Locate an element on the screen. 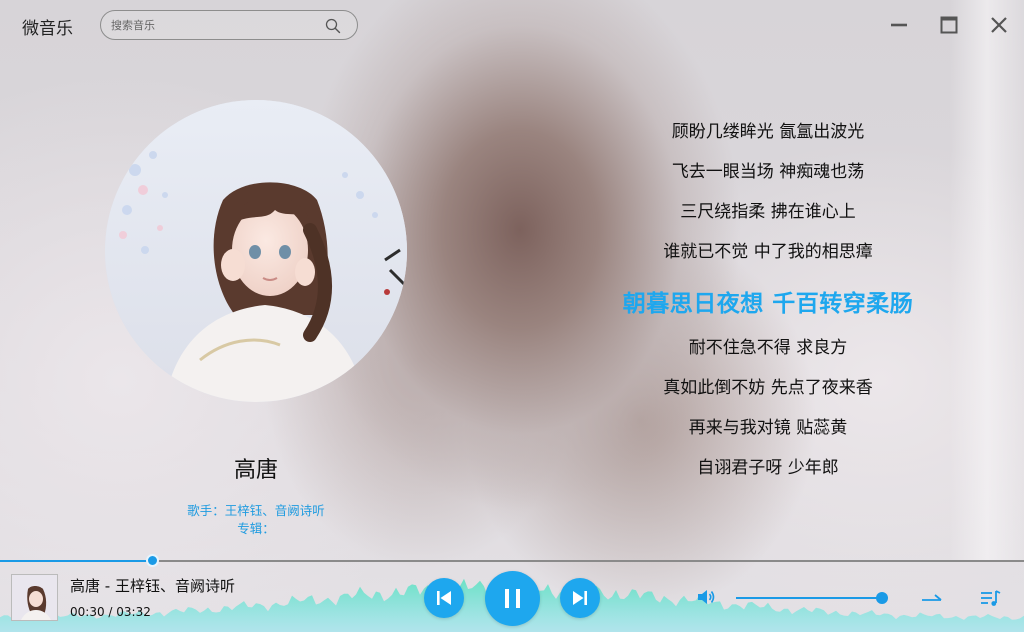 Image resolution: width=1024 pixels, height=632 pixels. lyric-line: 顾盼几缕眸光 氤氲出波光 is located at coordinates (768, 132).